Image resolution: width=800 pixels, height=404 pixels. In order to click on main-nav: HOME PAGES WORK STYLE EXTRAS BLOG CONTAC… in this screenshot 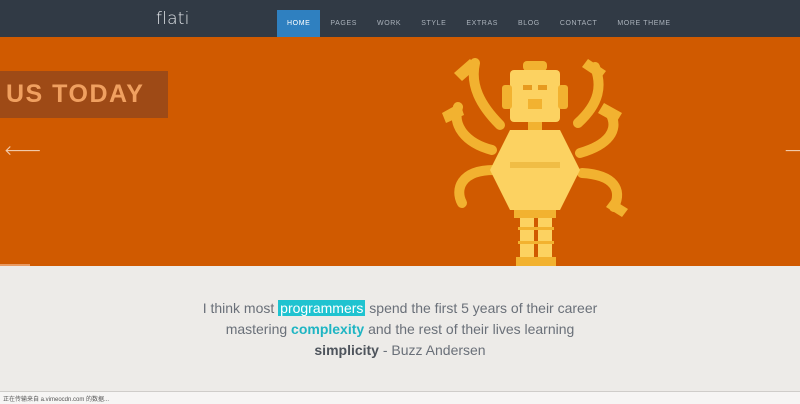, I will do `click(479, 23)`.